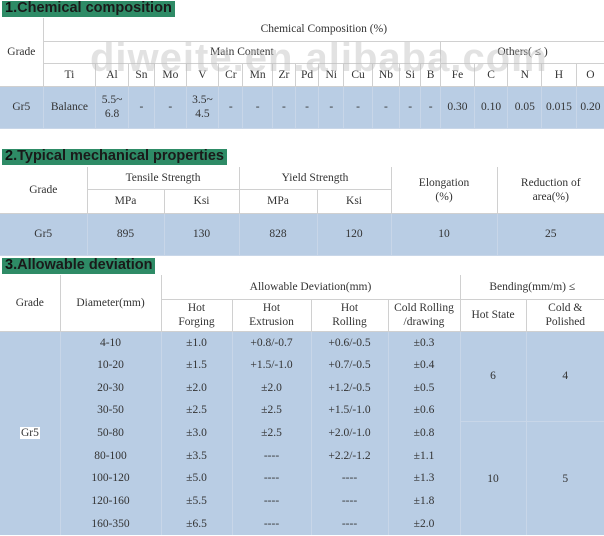 The width and height of the screenshot is (604, 536). What do you see at coordinates (120, 156) in the screenshot?
I see `section-title-text: Typical mechanical properties` at bounding box center [120, 156].